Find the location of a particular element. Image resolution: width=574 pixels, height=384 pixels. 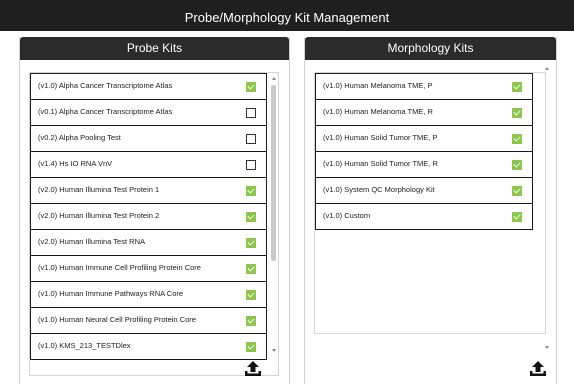

kit-label: (v0.1) Alpha Cancer Transcriptome Atlas is located at coordinates (105, 111).